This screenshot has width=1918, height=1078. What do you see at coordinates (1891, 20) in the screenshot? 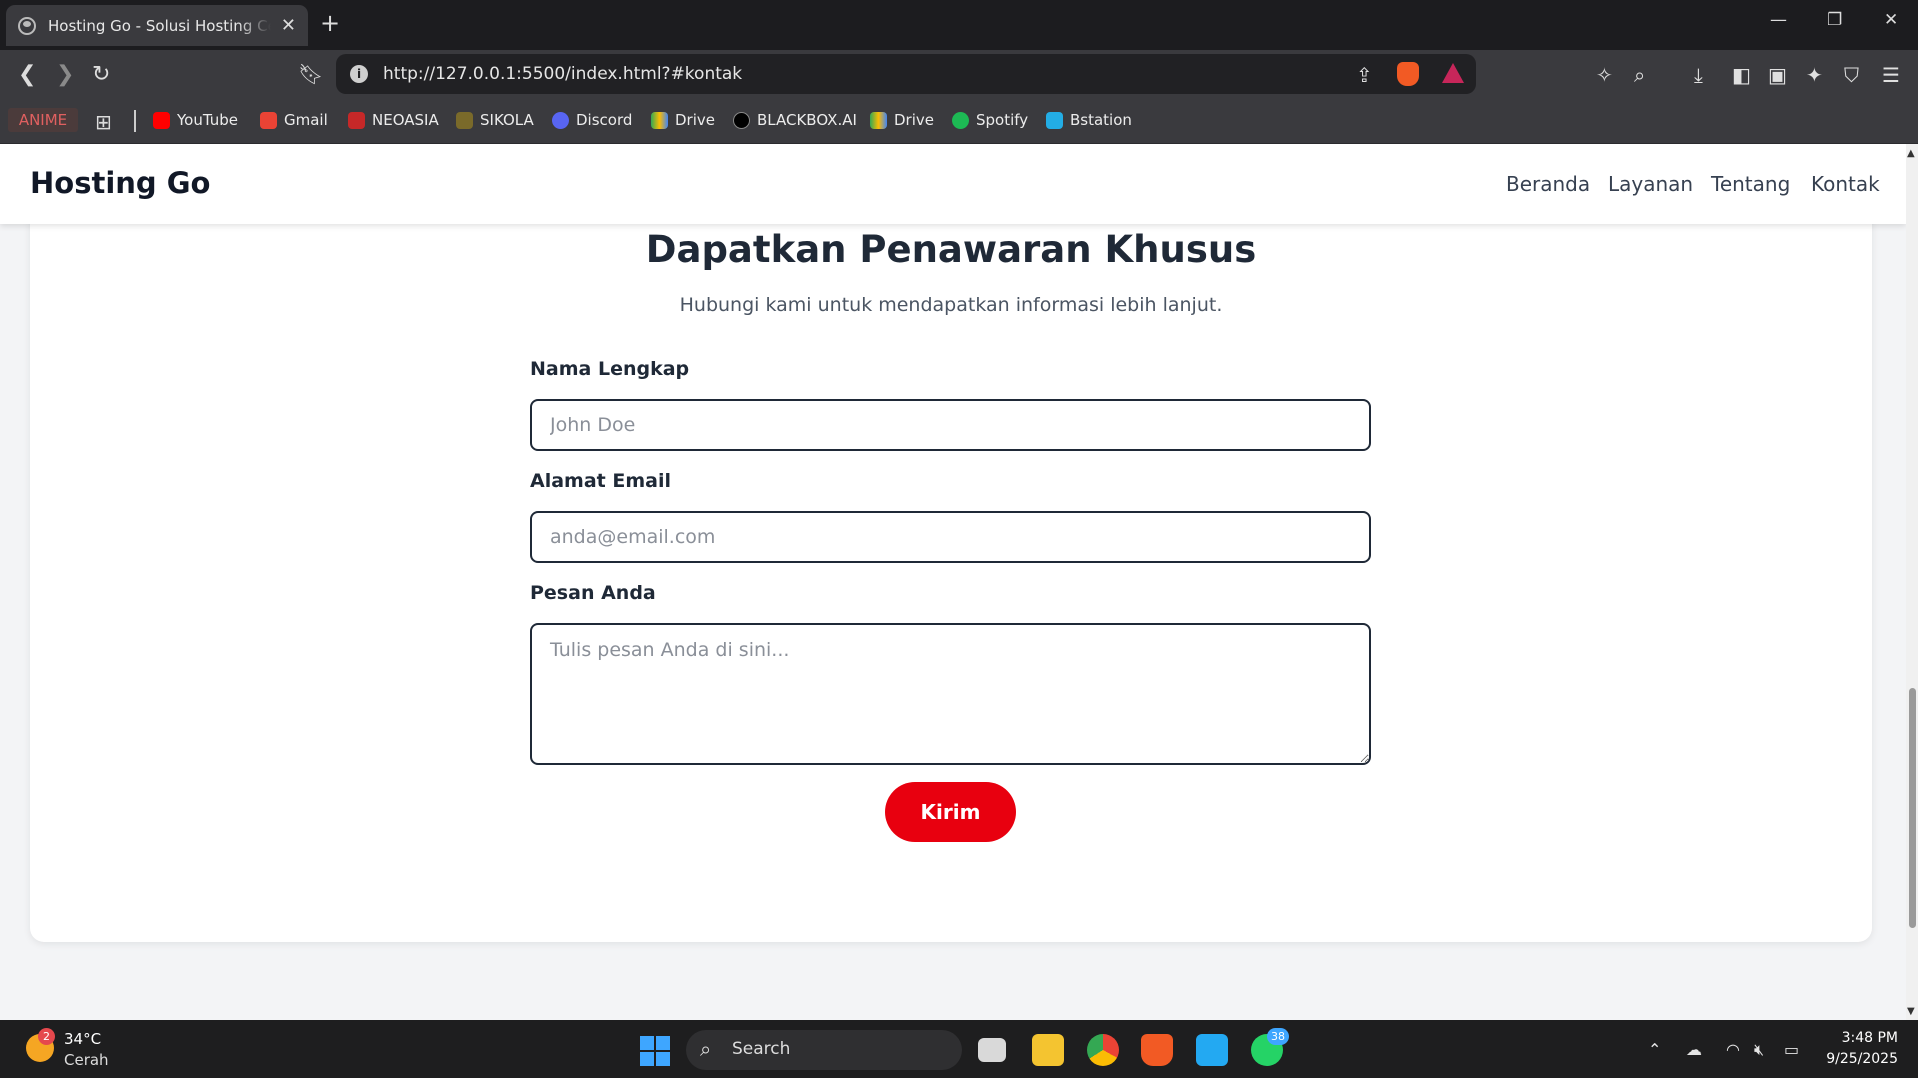
I see `window-close-icon: ✕` at bounding box center [1891, 20].